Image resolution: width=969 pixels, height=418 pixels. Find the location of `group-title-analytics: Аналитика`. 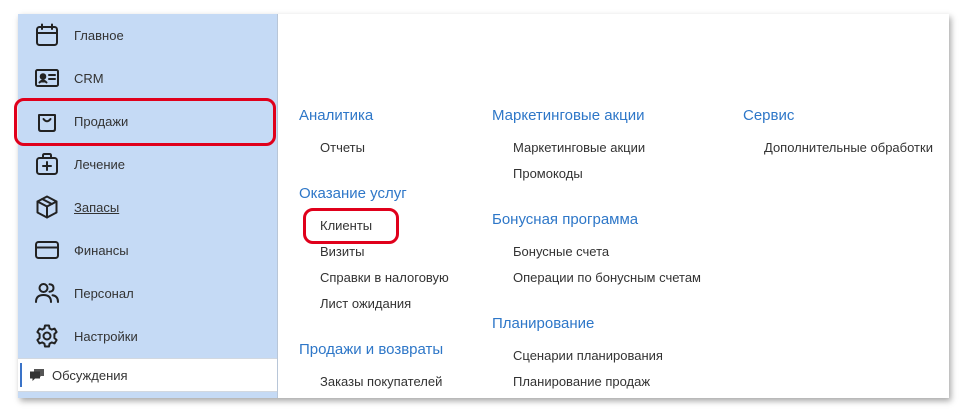

group-title-analytics: Аналитика is located at coordinates (336, 115).